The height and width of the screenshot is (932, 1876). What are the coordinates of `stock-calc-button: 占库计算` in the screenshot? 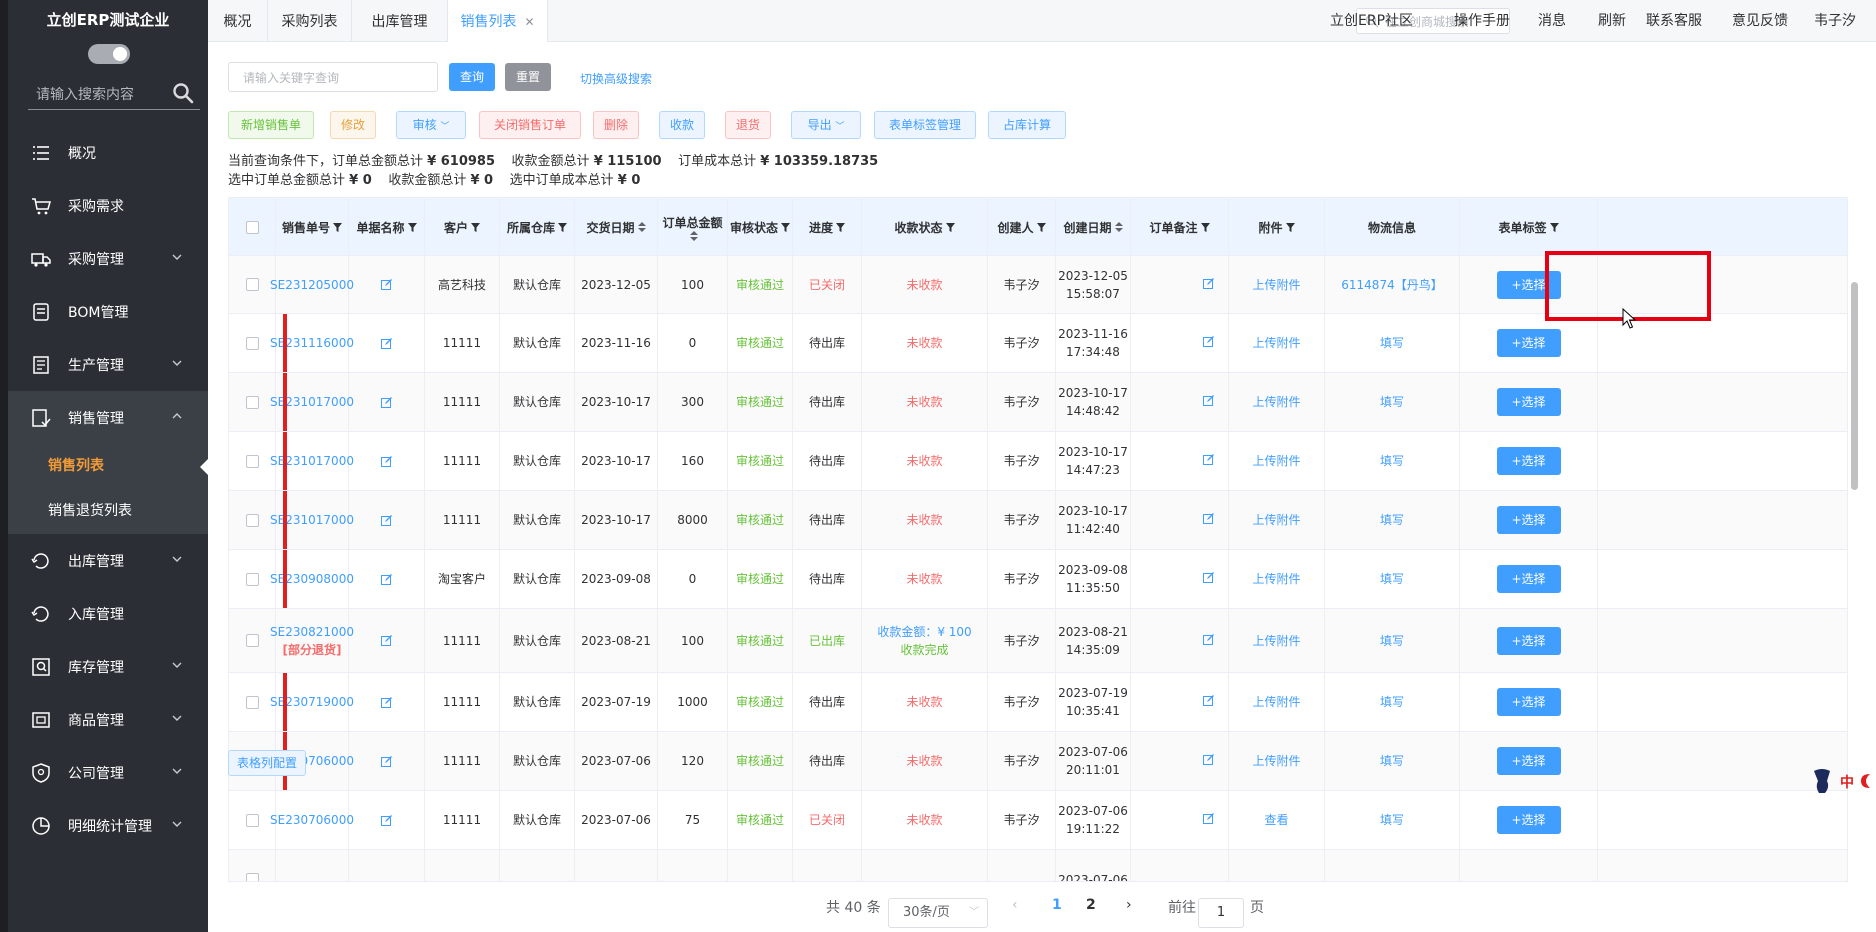 It's located at (1027, 125).